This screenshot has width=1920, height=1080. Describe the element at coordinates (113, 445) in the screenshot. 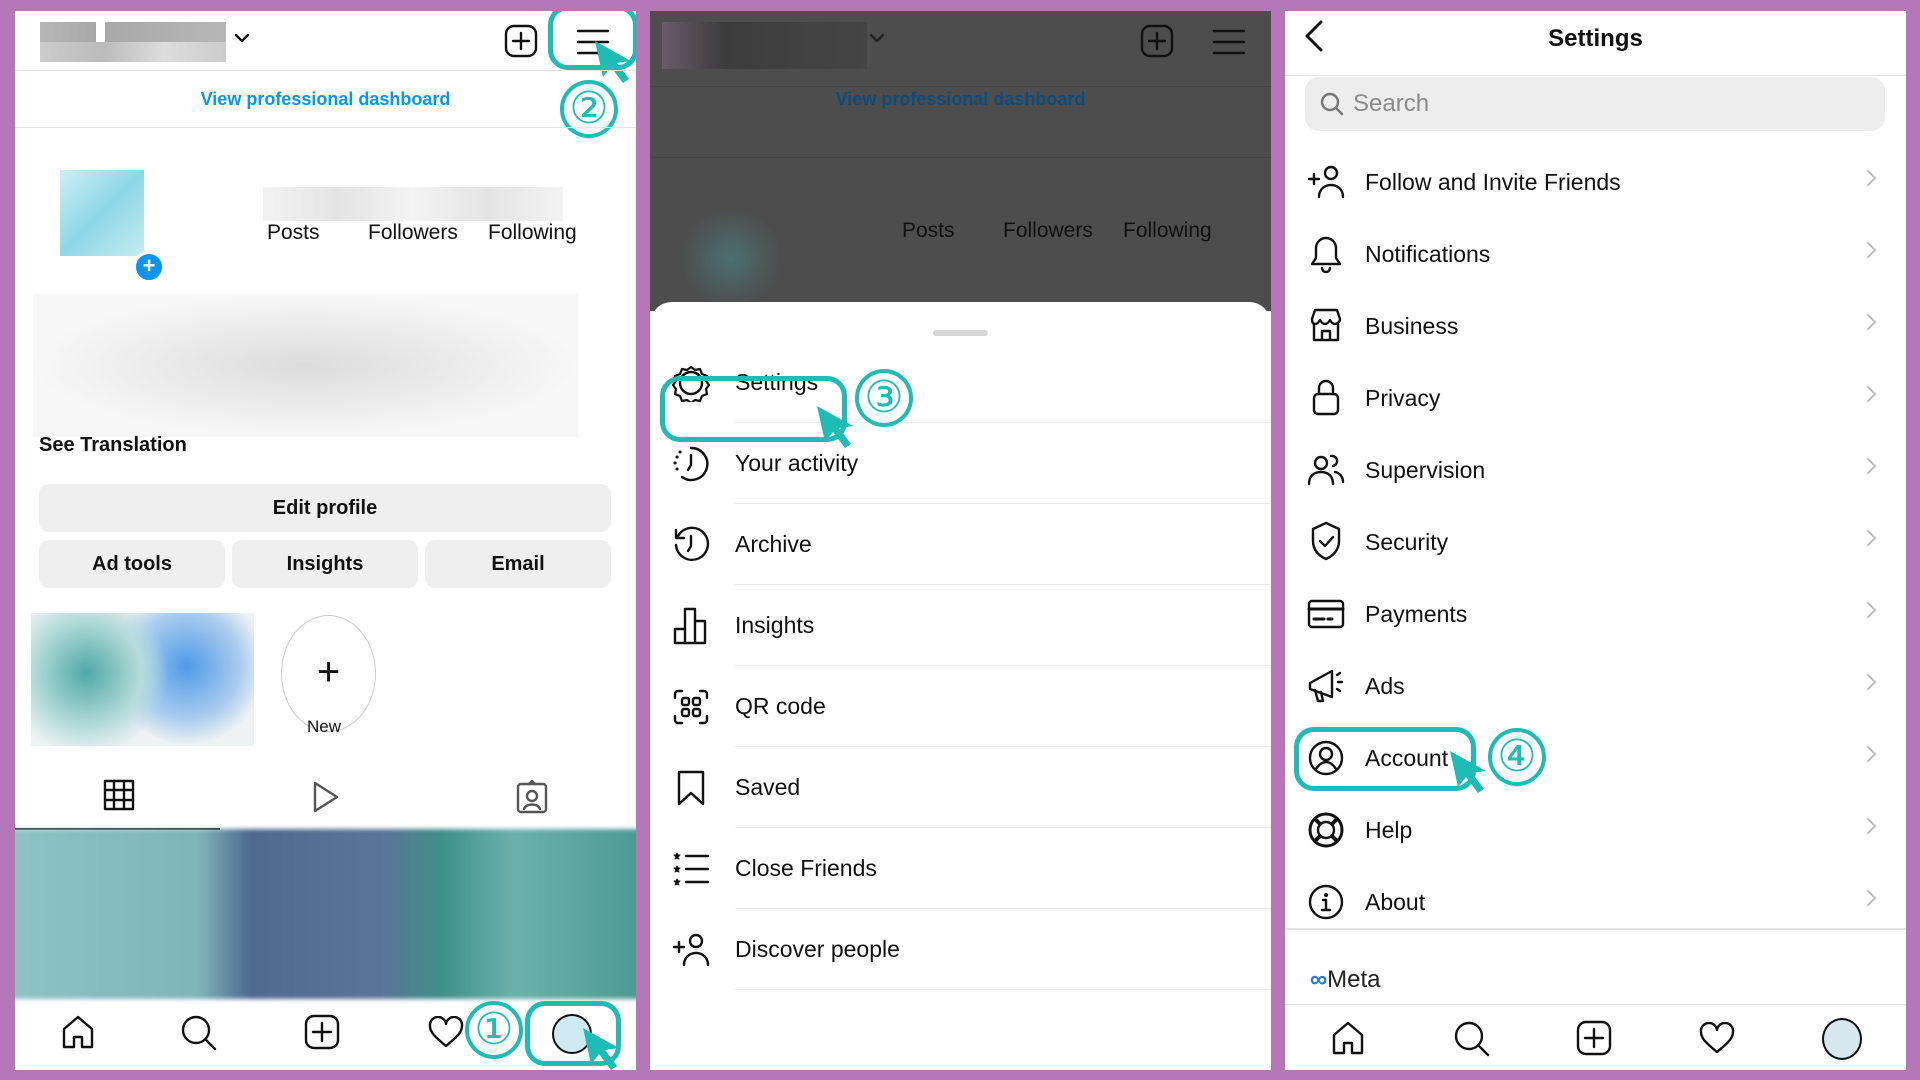

I see `see-translation-link: See Translation` at that location.